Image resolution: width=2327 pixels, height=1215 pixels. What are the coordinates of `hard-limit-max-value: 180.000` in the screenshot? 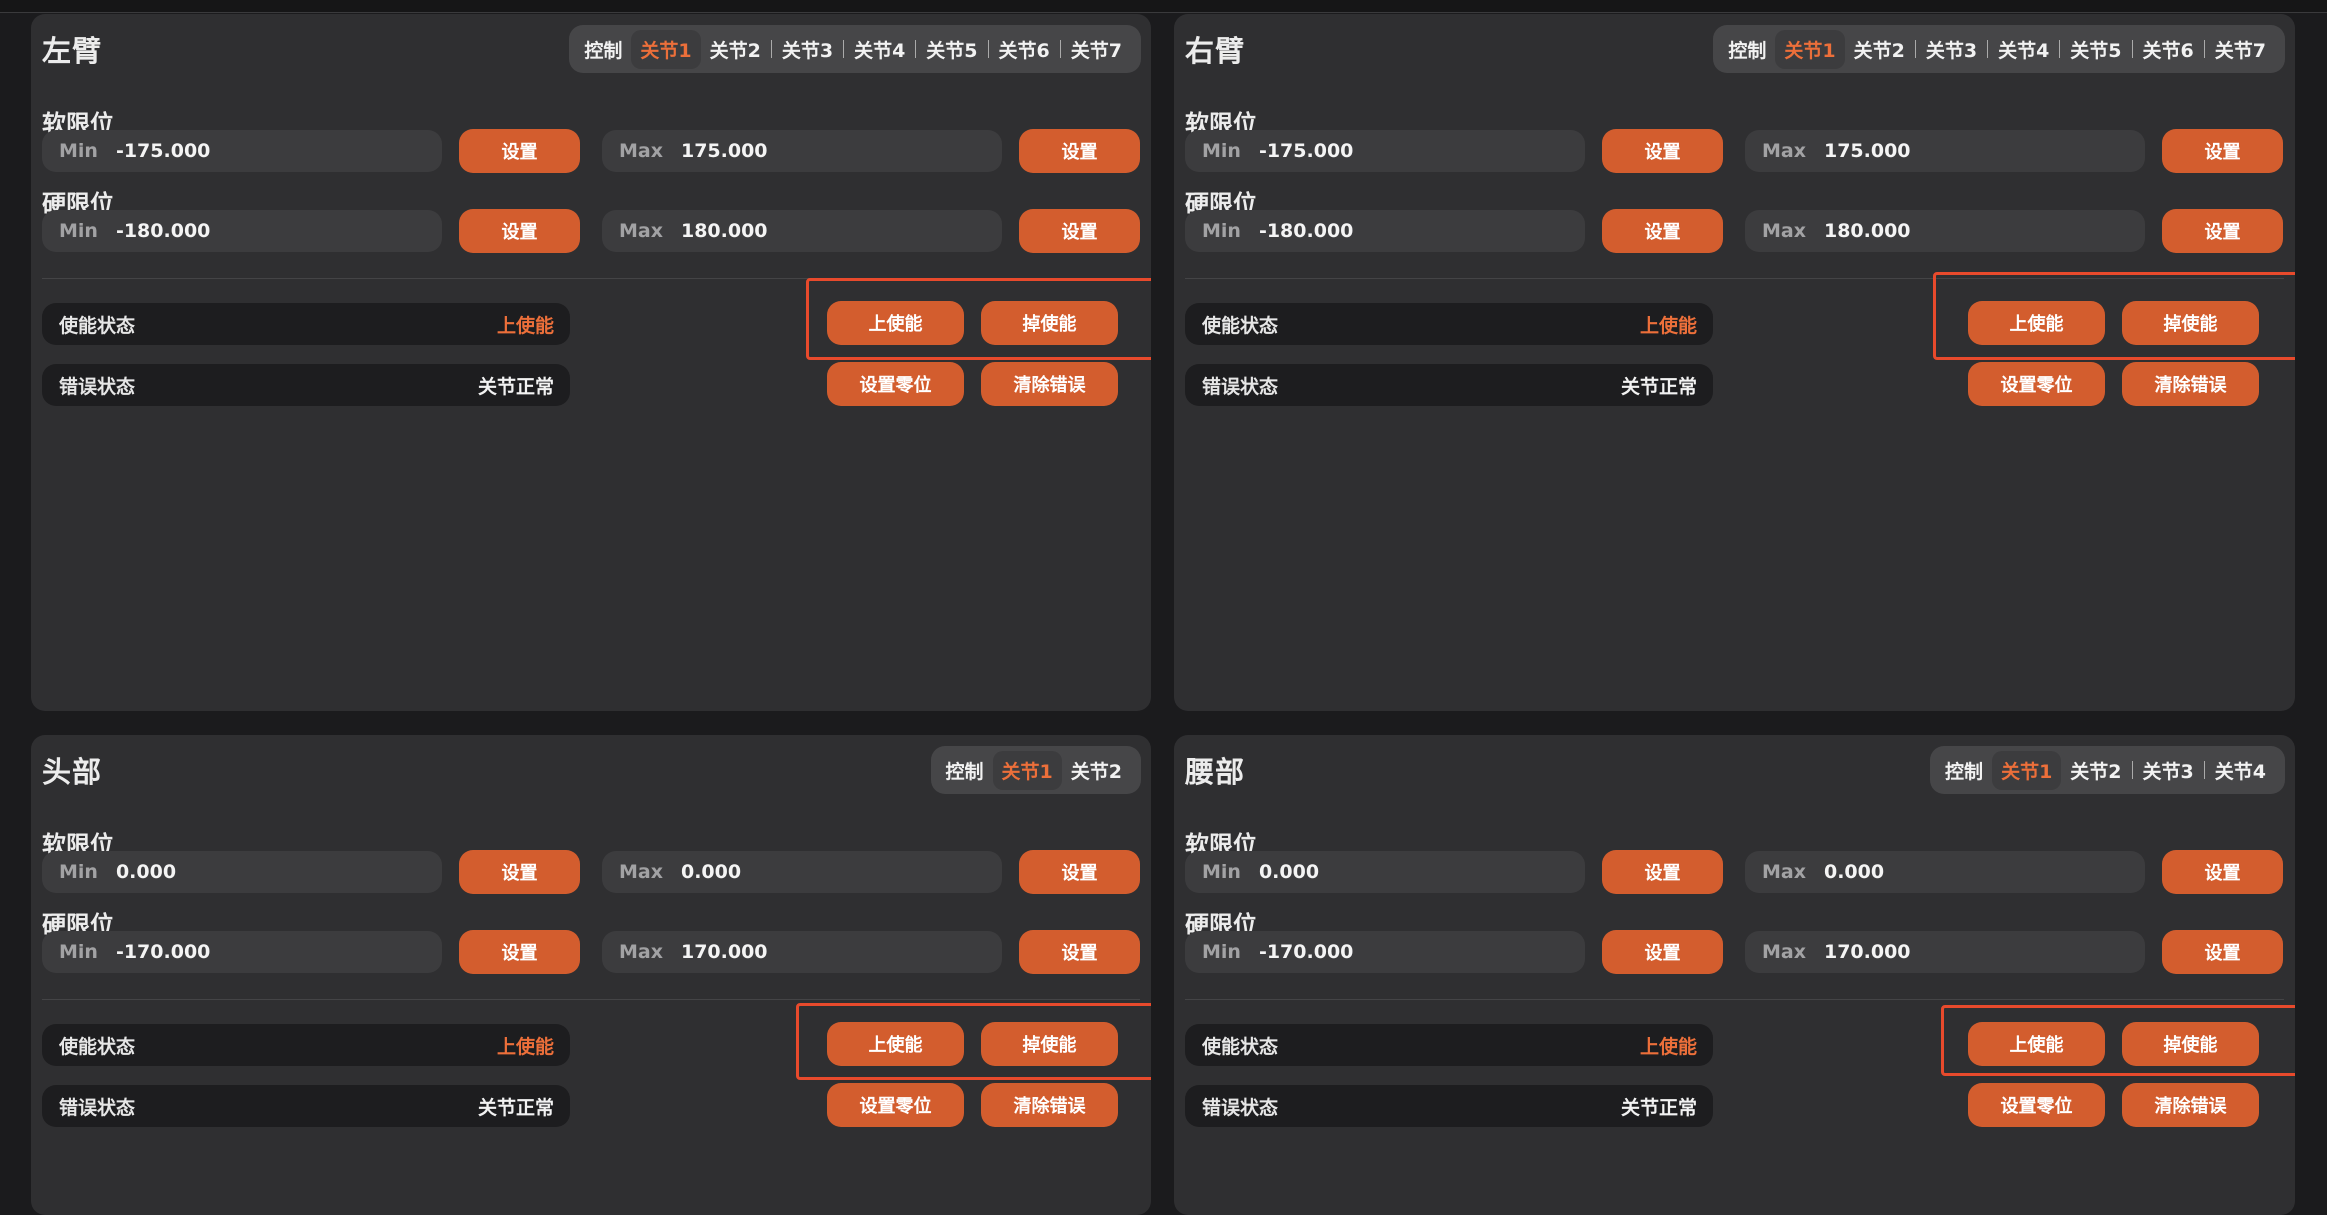 It's located at (1867, 231).